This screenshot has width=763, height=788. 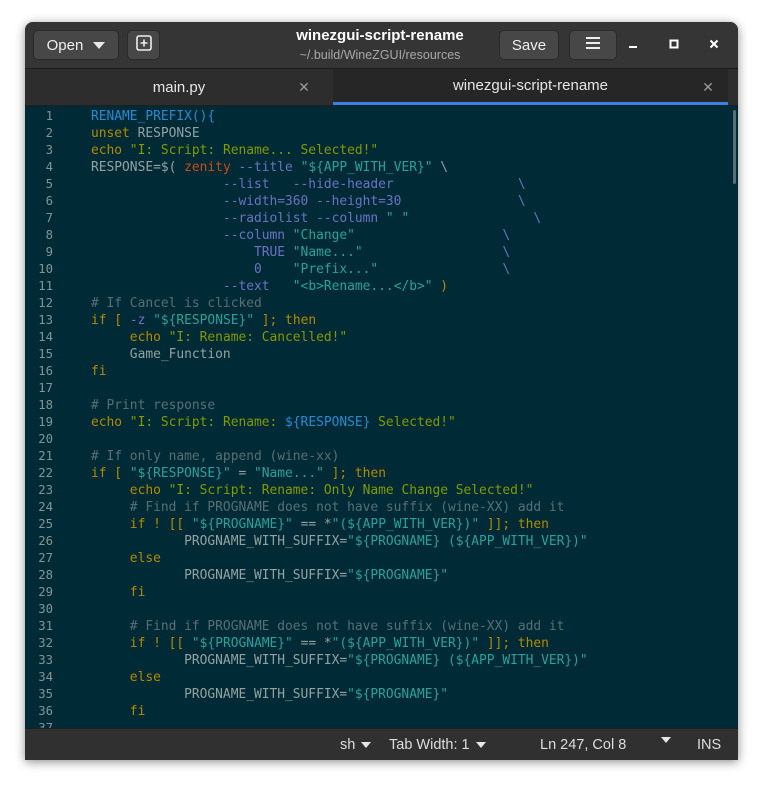 I want to click on maximize-button, so click(x=674, y=45).